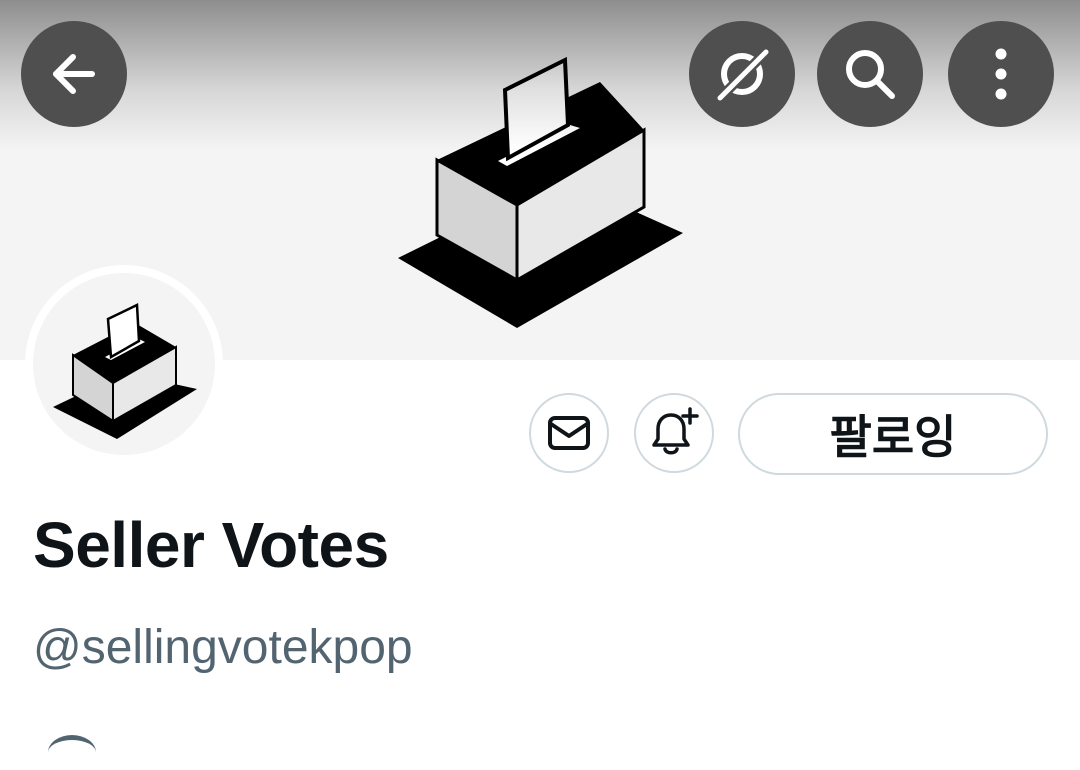  I want to click on notifications-button, so click(674, 433).